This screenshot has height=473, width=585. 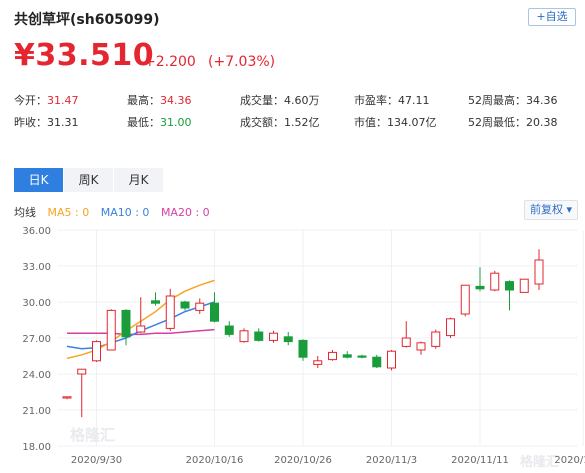 I want to click on stat-52w-low: 52周最低：20.38, so click(x=513, y=122).